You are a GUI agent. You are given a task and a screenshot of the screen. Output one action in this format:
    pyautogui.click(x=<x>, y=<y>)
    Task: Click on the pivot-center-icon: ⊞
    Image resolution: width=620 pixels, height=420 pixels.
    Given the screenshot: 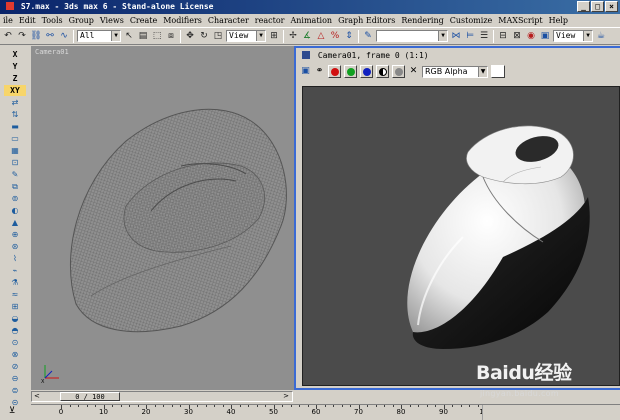 What is the action you would take?
    pyautogui.click(x=274, y=36)
    